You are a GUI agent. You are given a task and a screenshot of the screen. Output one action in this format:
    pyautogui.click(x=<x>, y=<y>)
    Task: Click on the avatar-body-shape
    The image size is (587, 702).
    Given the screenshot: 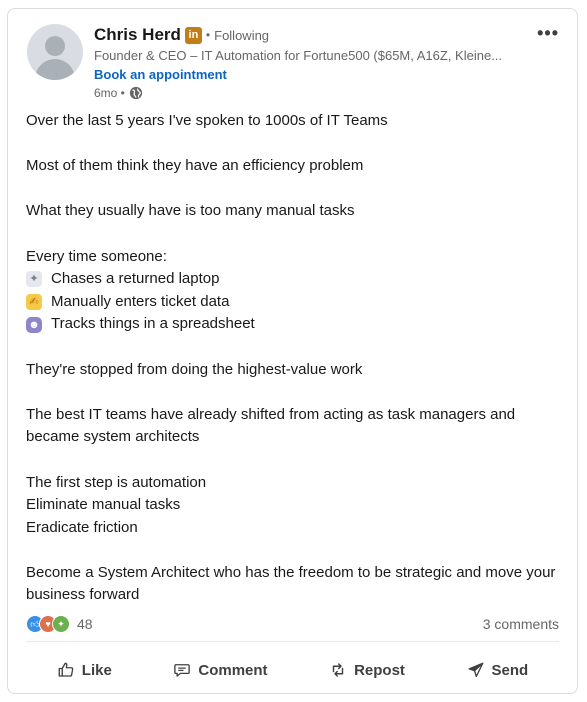 What is the action you would take?
    pyautogui.click(x=55, y=69)
    